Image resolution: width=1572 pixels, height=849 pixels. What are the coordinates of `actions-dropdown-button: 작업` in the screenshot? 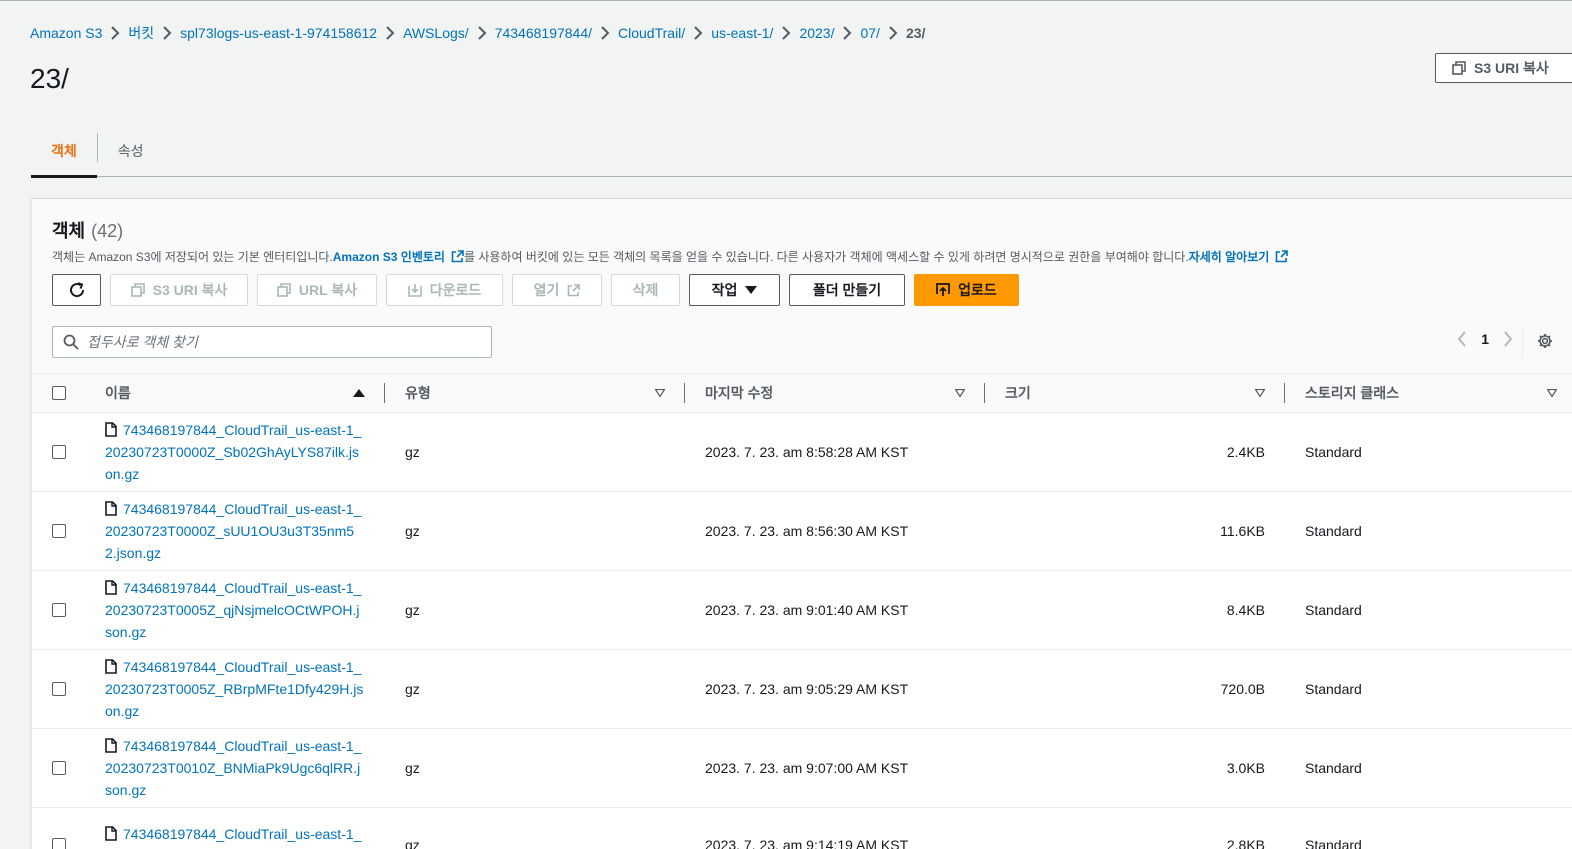 It's located at (734, 290).